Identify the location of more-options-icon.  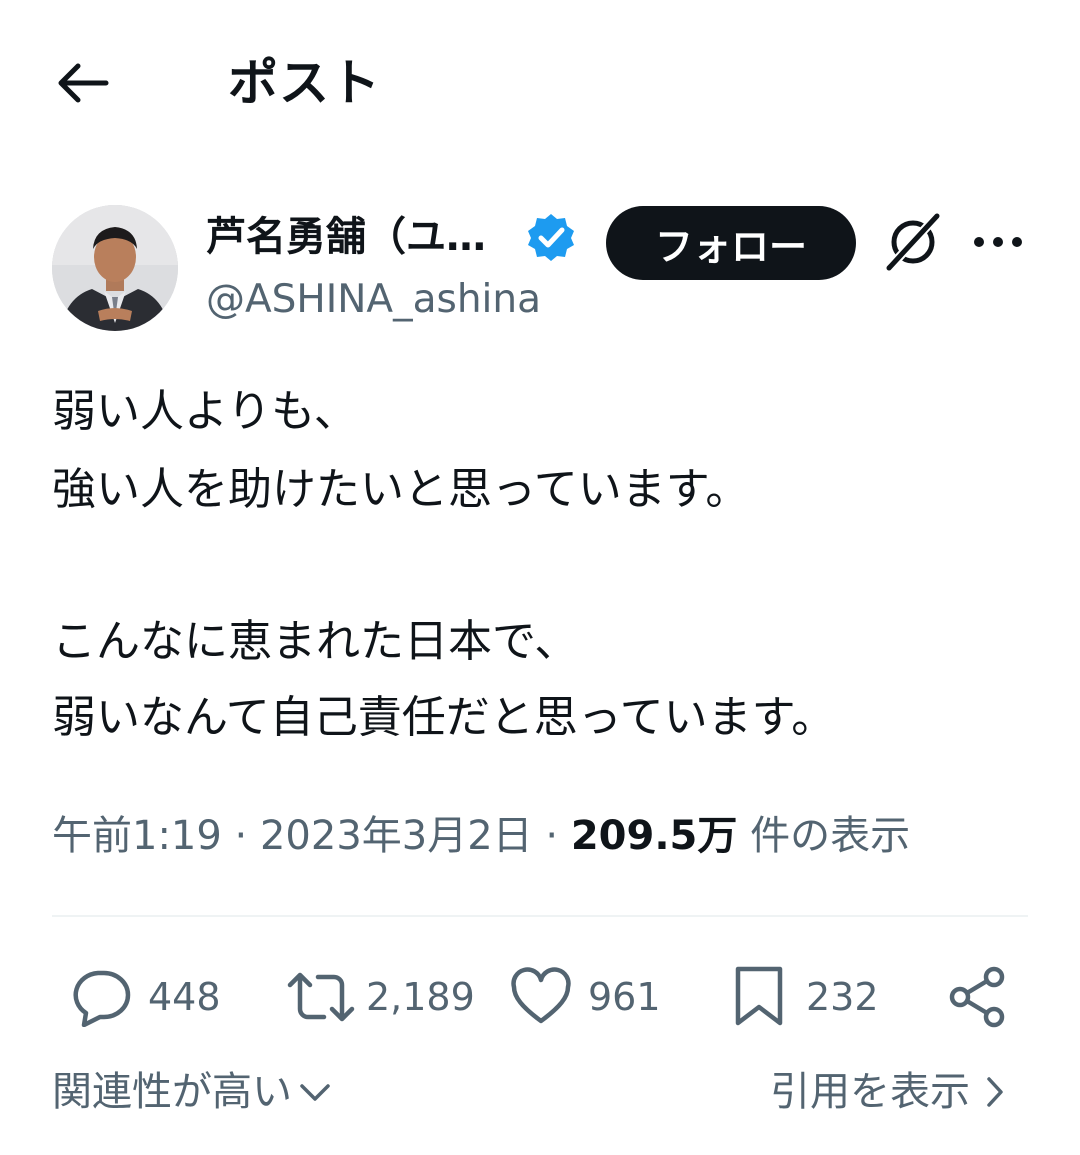
(998, 242).